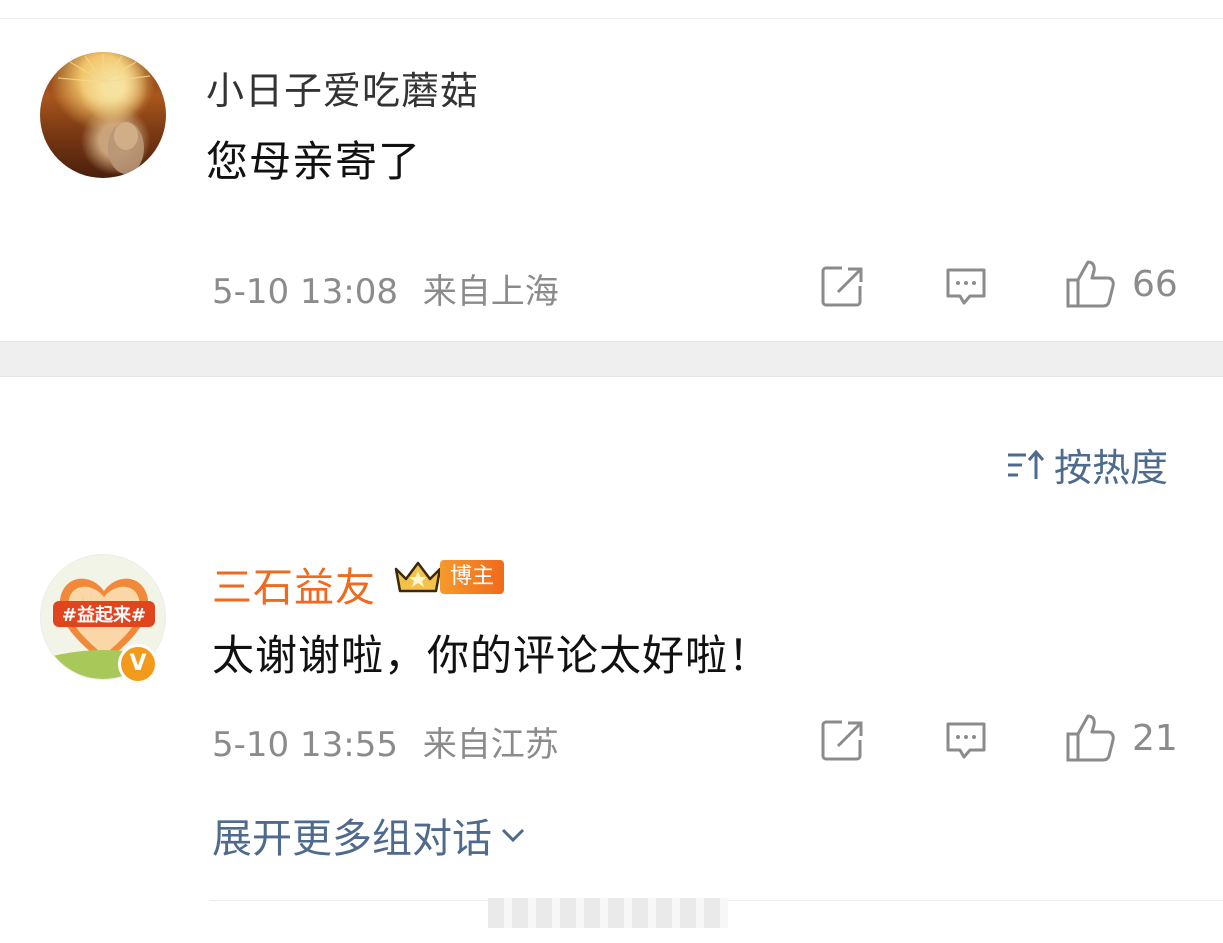 The width and height of the screenshot is (1223, 943). I want to click on comment-meta: 5-10 13:08 来自上海, so click(385, 288).